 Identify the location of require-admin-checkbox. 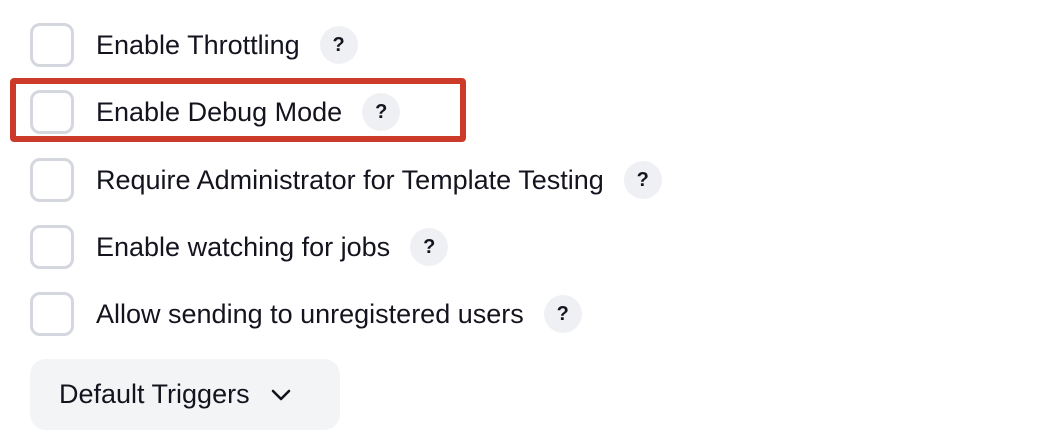
(52, 180).